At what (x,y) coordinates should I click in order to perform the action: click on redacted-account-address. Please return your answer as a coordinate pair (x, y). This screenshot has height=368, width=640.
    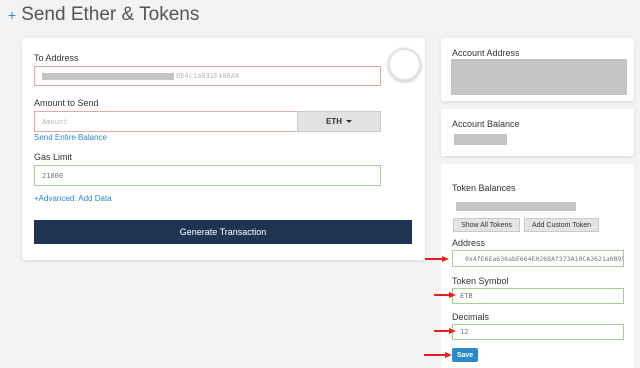
    Looking at the image, I should click on (539, 77).